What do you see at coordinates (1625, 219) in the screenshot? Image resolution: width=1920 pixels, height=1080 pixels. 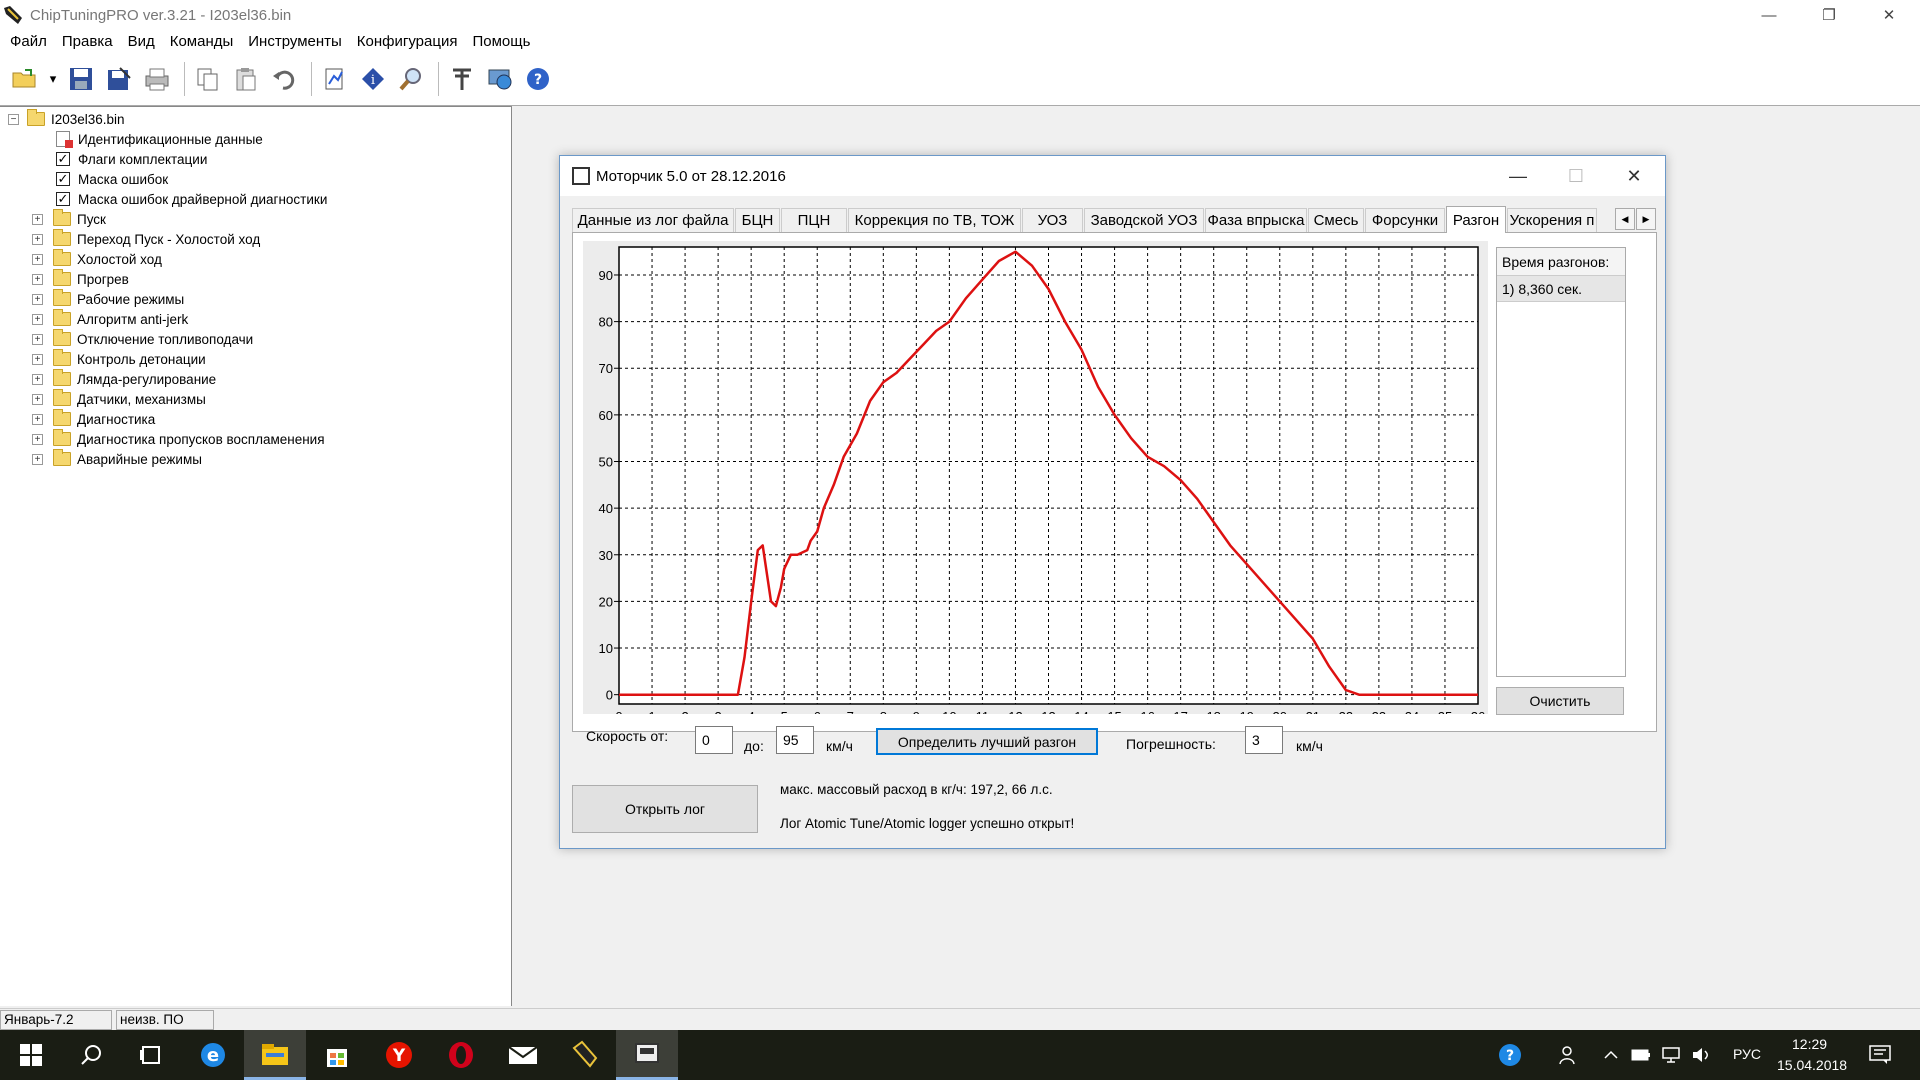 I see `tab-scroll-left-icon: ◀` at bounding box center [1625, 219].